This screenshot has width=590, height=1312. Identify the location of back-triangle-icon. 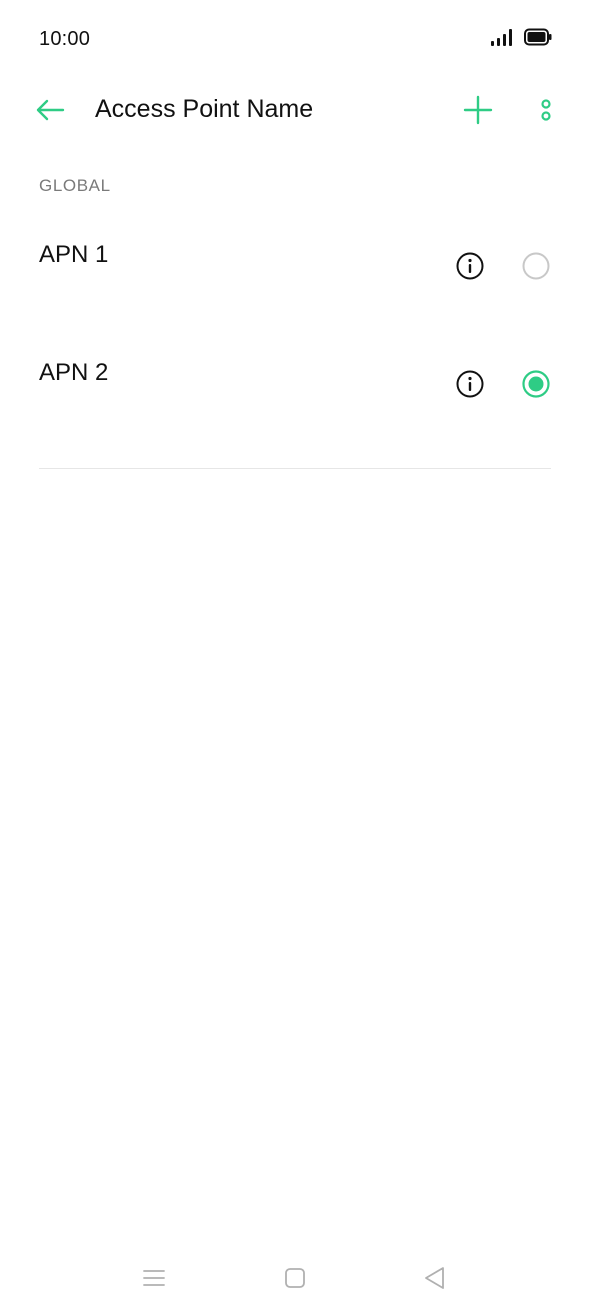
(434, 1280).